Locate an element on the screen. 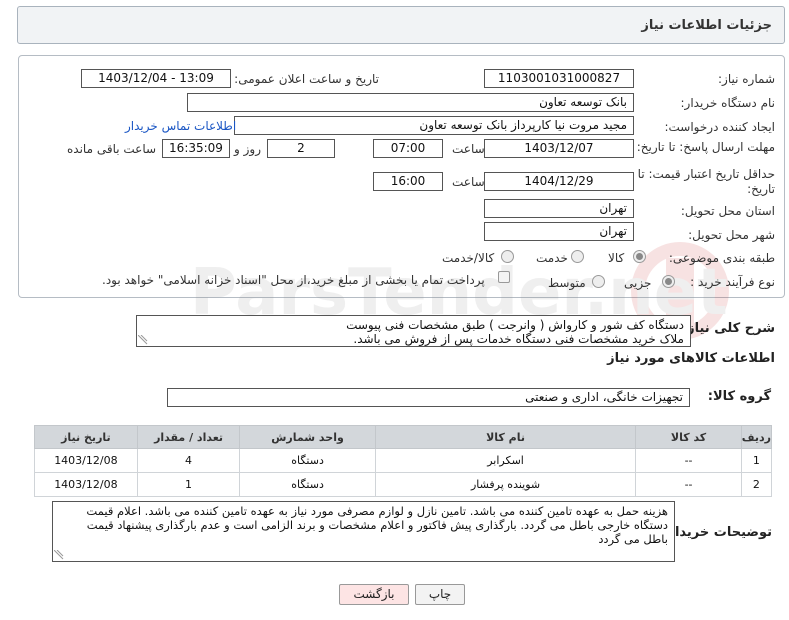 The width and height of the screenshot is (789, 620). buyer-contact-link: اطلاعات تماس خریدار is located at coordinates (180, 126).